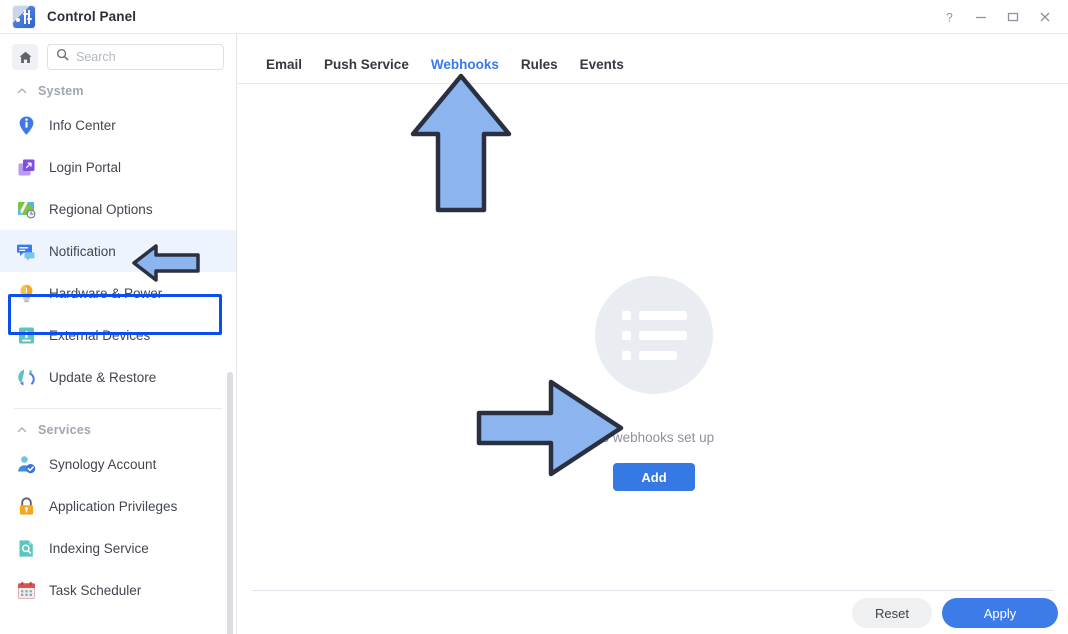 Image resolution: width=1068 pixels, height=634 pixels. I want to click on sidebar-item-label: Login Portal, so click(85, 167).